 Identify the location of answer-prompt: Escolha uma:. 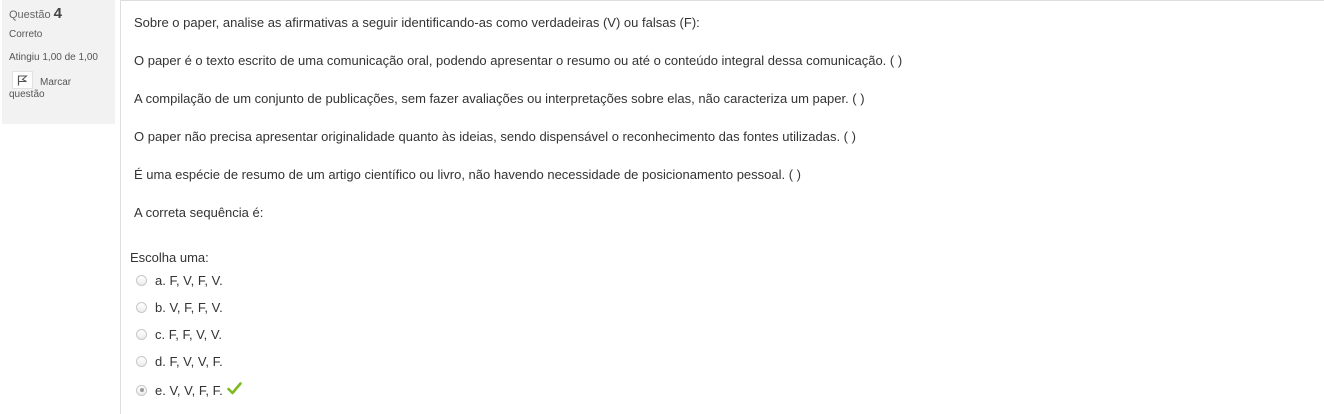
(169, 257).